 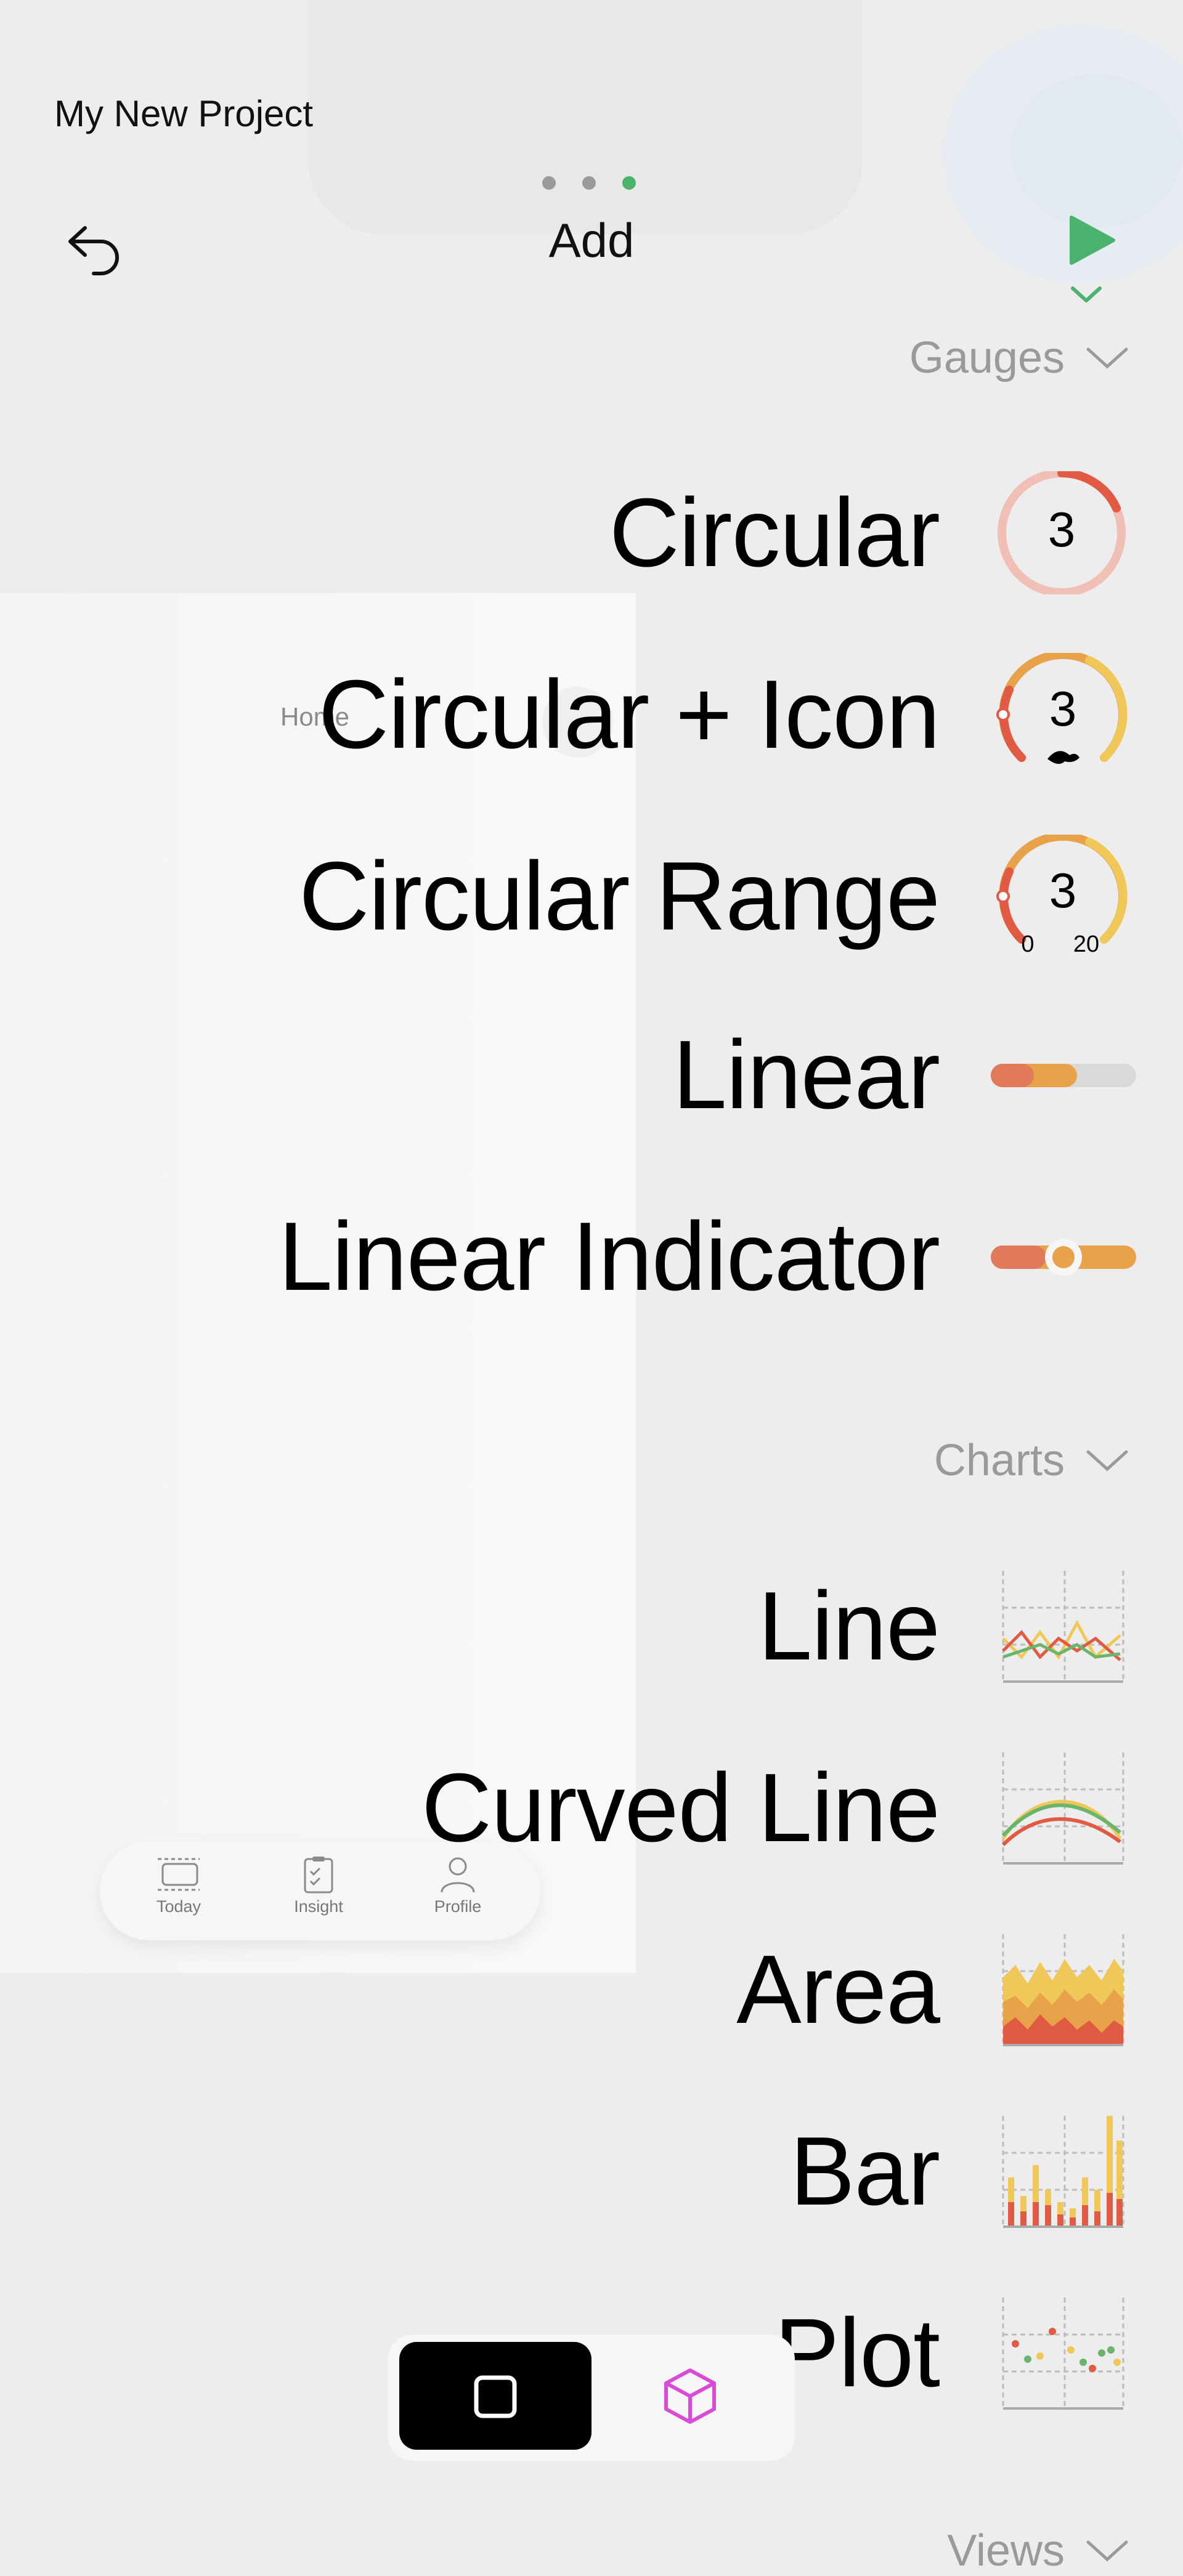 I want to click on chart-item-area: Area, so click(x=591, y=1990).